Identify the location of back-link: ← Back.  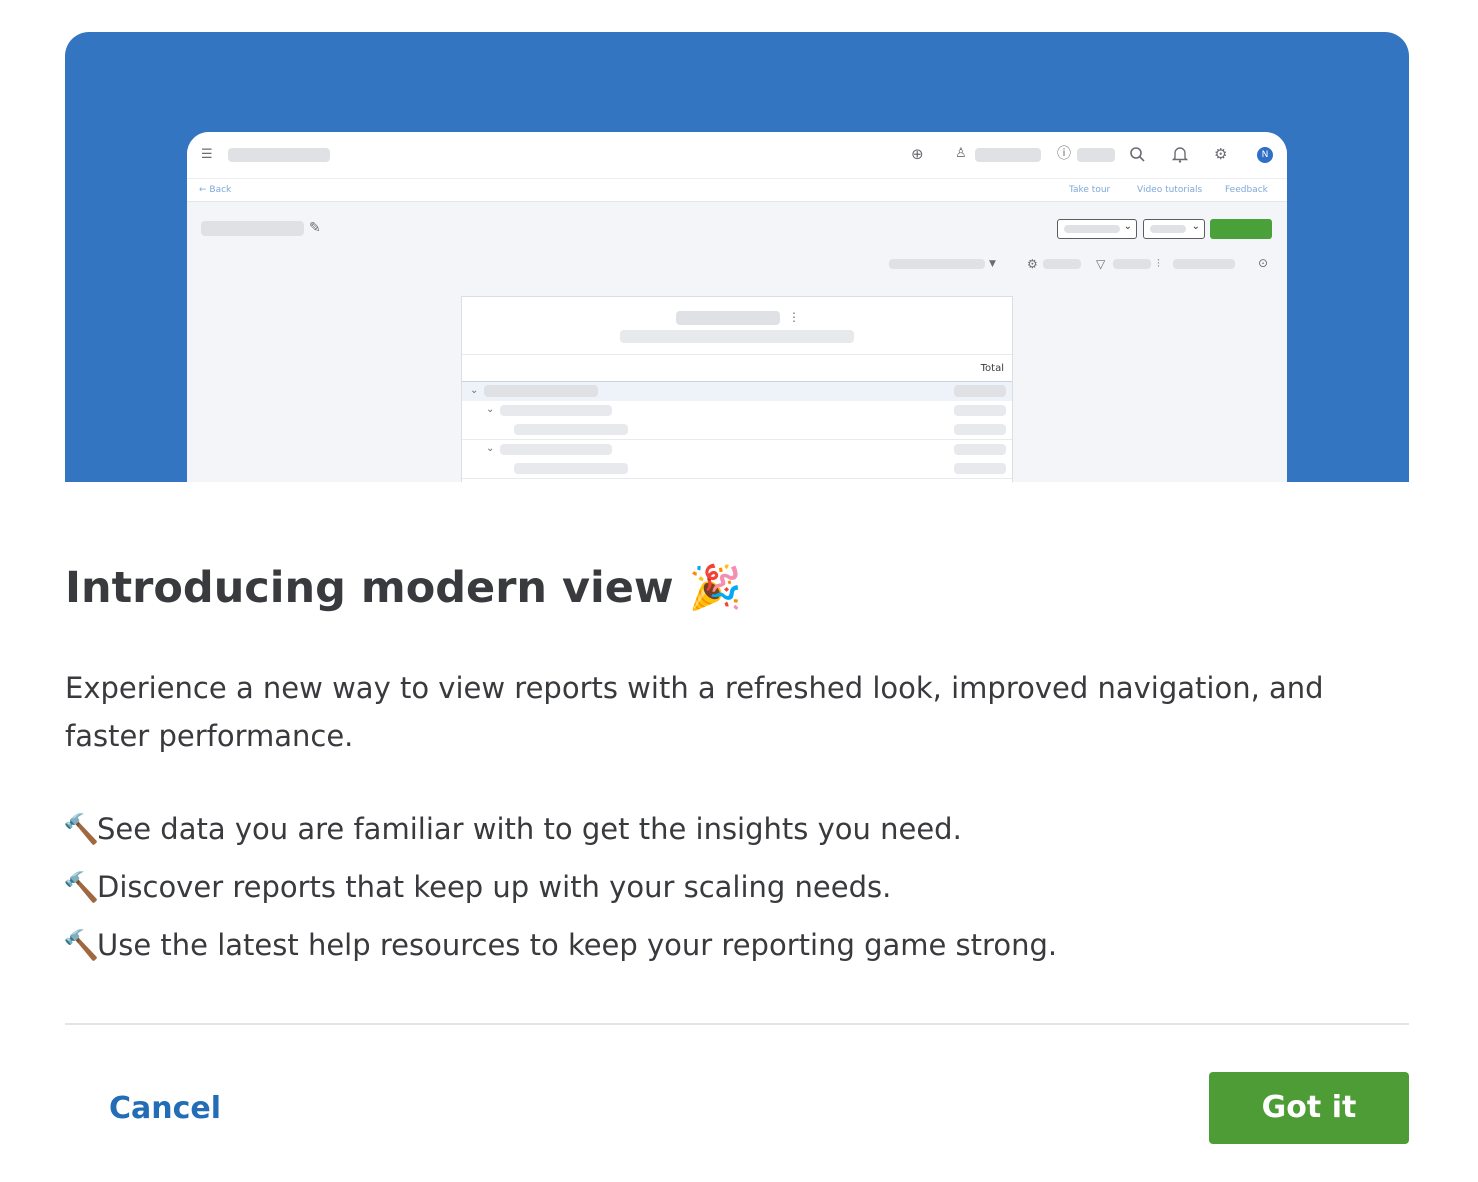
(215, 190).